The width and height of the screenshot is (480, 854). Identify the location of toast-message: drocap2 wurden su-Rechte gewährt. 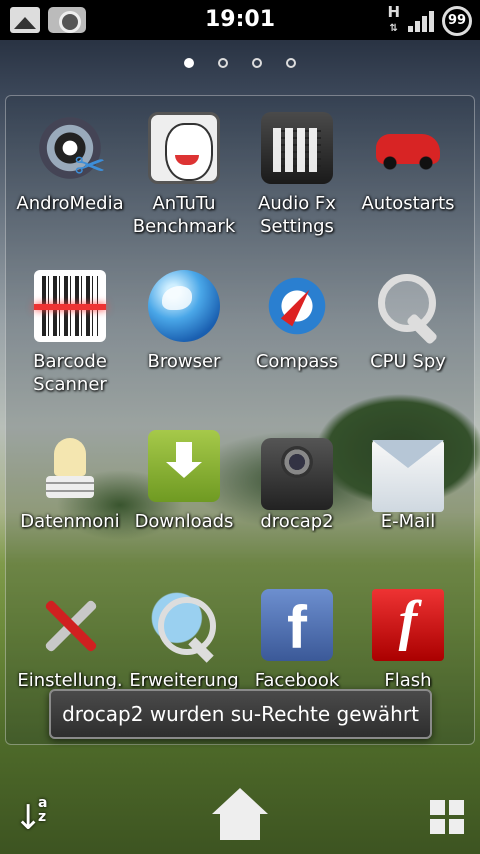
(240, 714).